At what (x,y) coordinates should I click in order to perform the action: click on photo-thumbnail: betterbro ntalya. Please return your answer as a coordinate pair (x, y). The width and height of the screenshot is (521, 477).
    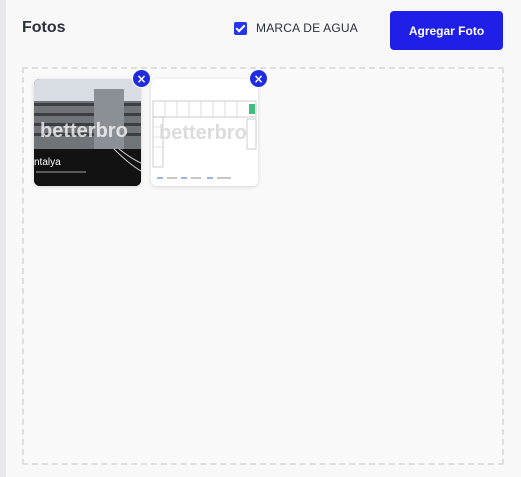
    Looking at the image, I should click on (87, 132).